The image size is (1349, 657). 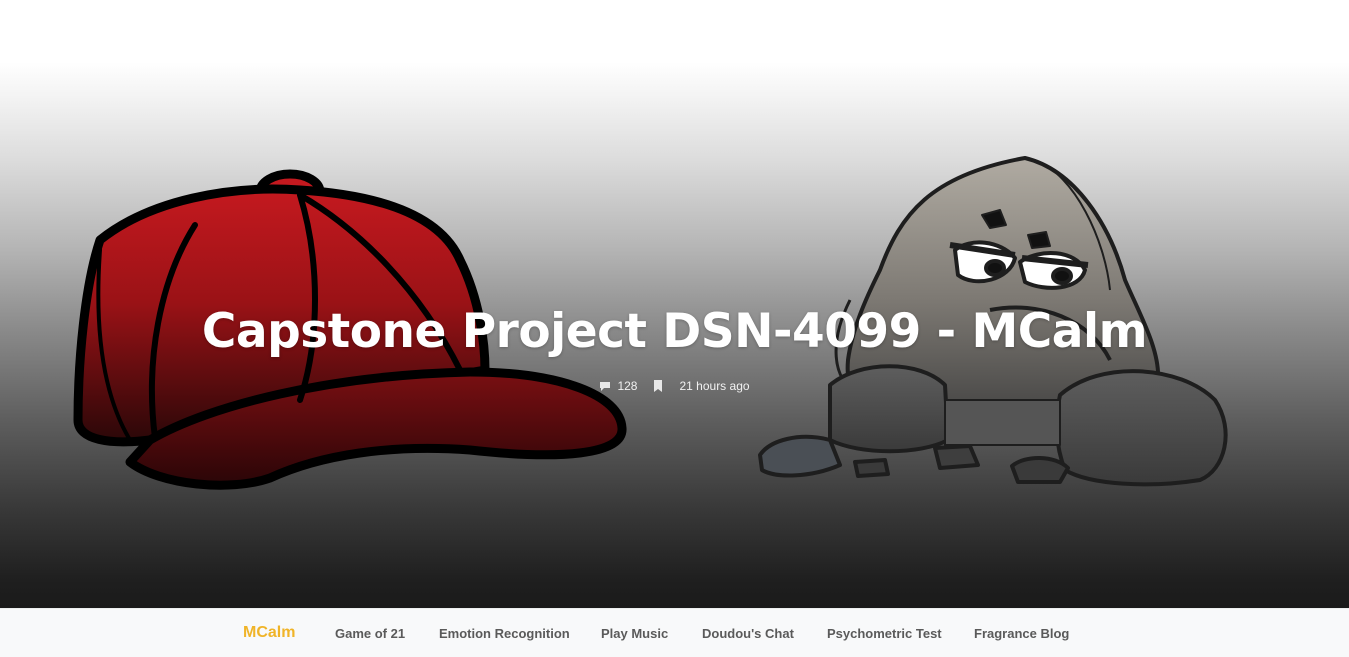 I want to click on bookmark-icon, so click(x=658, y=386).